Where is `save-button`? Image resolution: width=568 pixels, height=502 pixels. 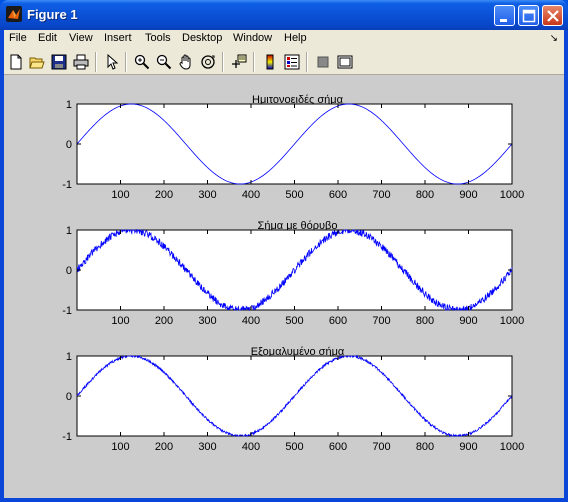 save-button is located at coordinates (59, 62).